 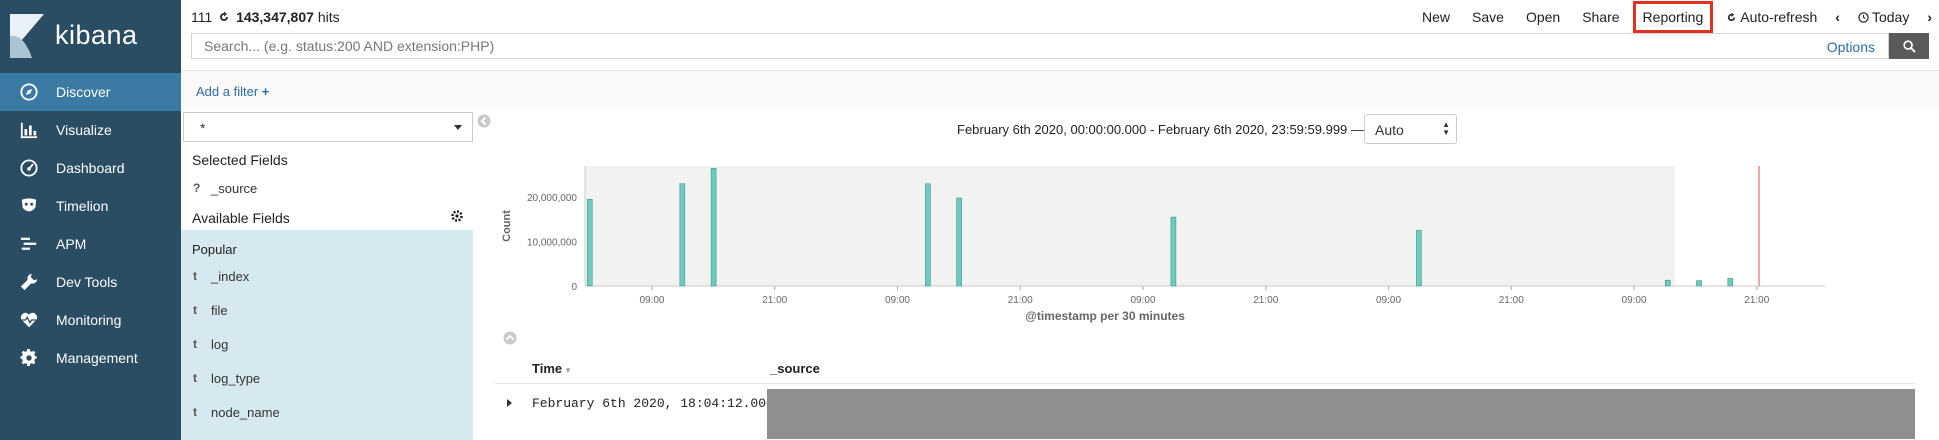 What do you see at coordinates (90, 282) in the screenshot?
I see `sidebar-item-dev-tools: Dev Tools` at bounding box center [90, 282].